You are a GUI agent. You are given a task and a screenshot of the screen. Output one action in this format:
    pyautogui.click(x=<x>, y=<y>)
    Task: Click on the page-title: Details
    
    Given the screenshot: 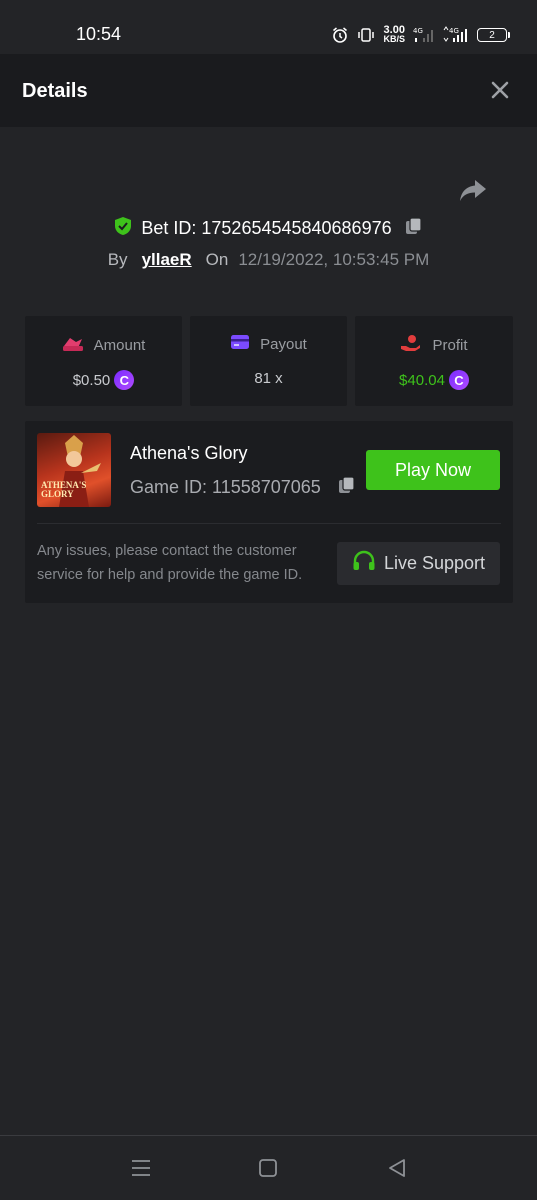 What is the action you would take?
    pyautogui.click(x=55, y=91)
    